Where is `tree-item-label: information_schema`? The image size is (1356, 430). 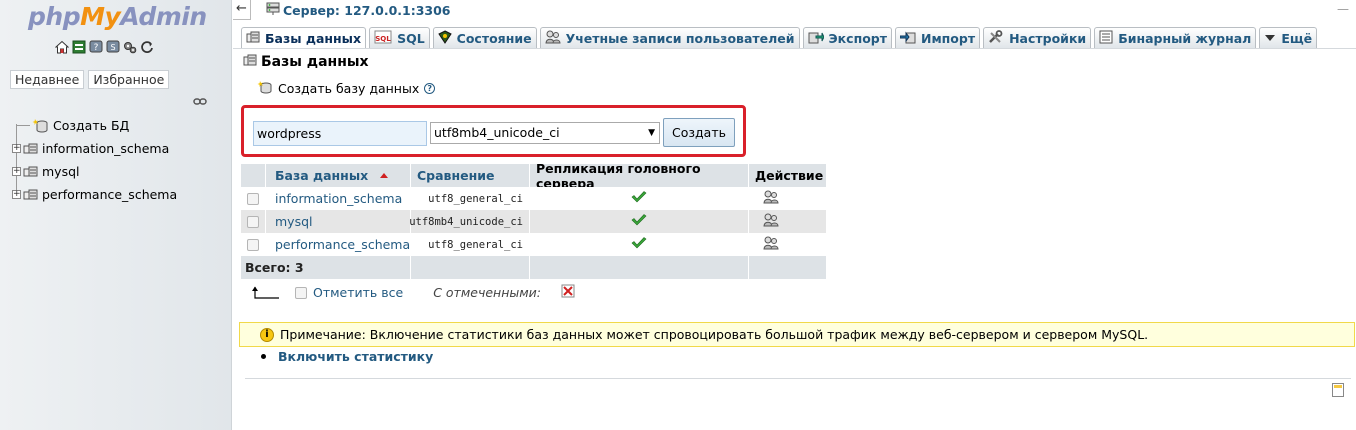 tree-item-label: information_schema is located at coordinates (106, 148).